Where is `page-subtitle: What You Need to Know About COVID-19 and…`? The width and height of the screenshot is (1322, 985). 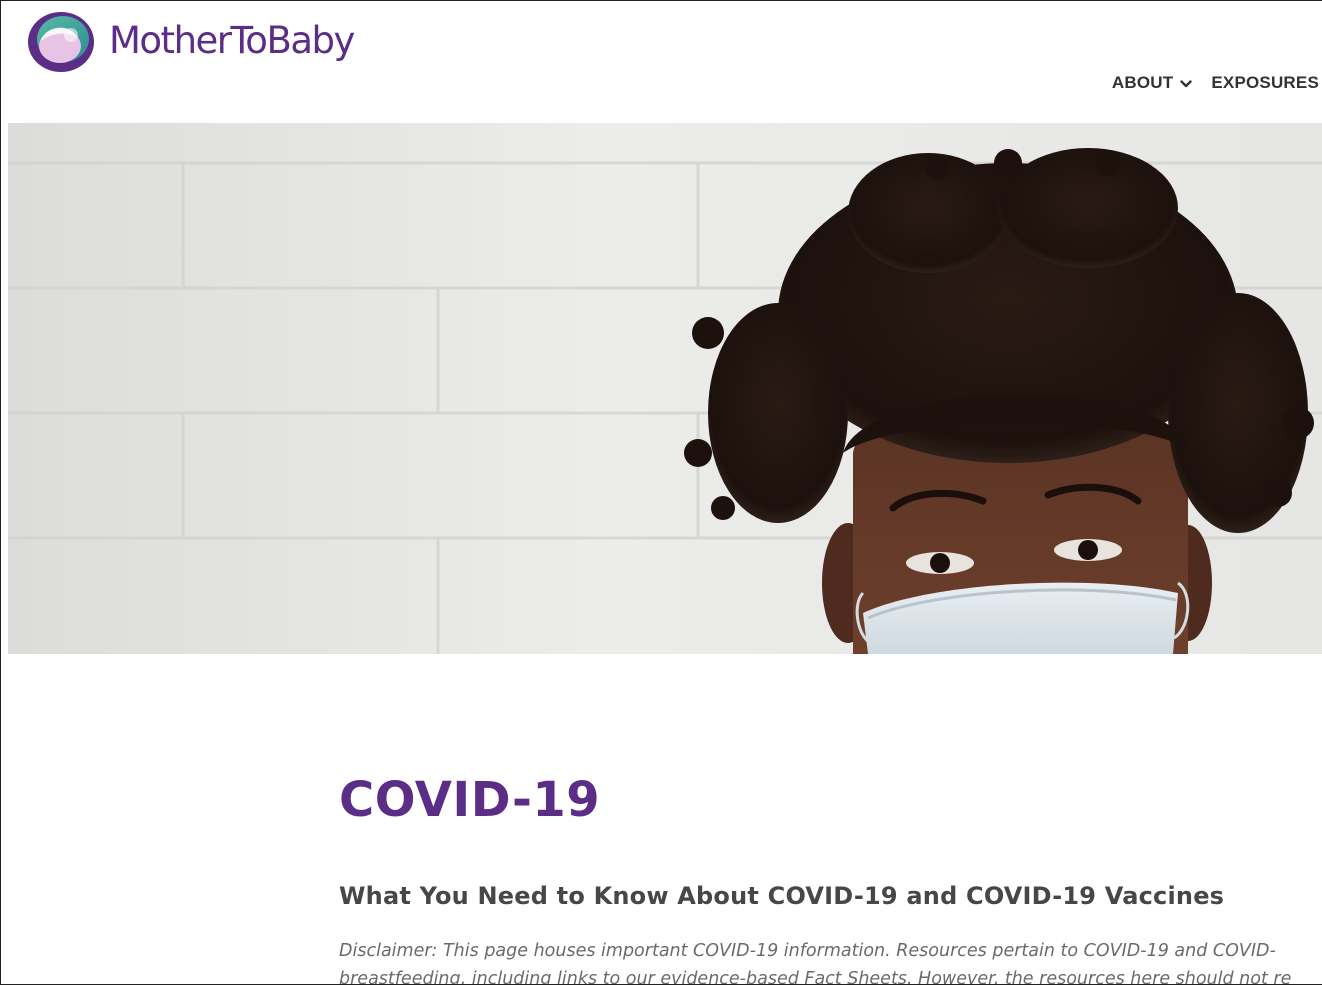 page-subtitle: What You Need to Know About COVID-19 and… is located at coordinates (782, 896).